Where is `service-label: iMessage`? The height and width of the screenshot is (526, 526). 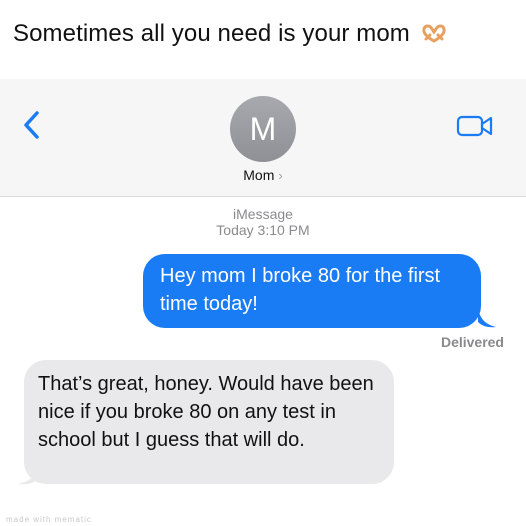
service-label: iMessage is located at coordinates (263, 214).